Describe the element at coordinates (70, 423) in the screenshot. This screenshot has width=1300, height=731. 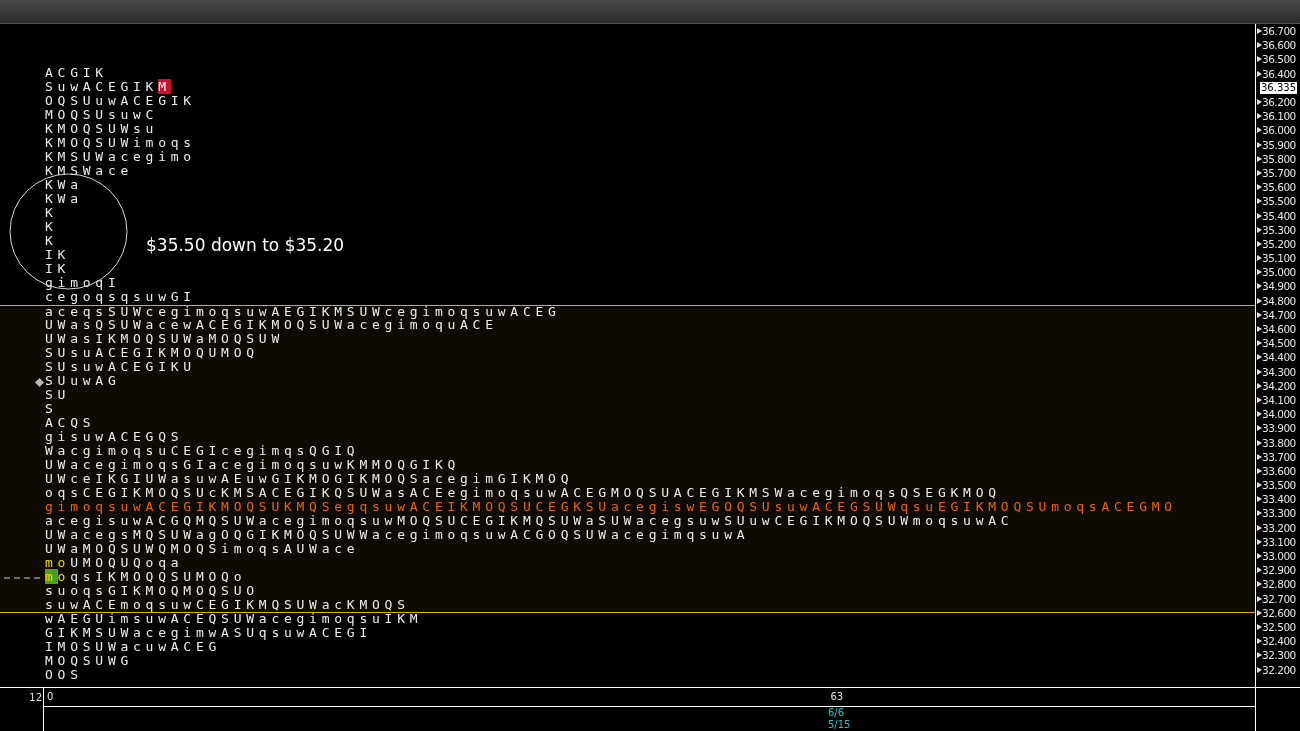
I see `tpo-row-text: ACQS` at that location.